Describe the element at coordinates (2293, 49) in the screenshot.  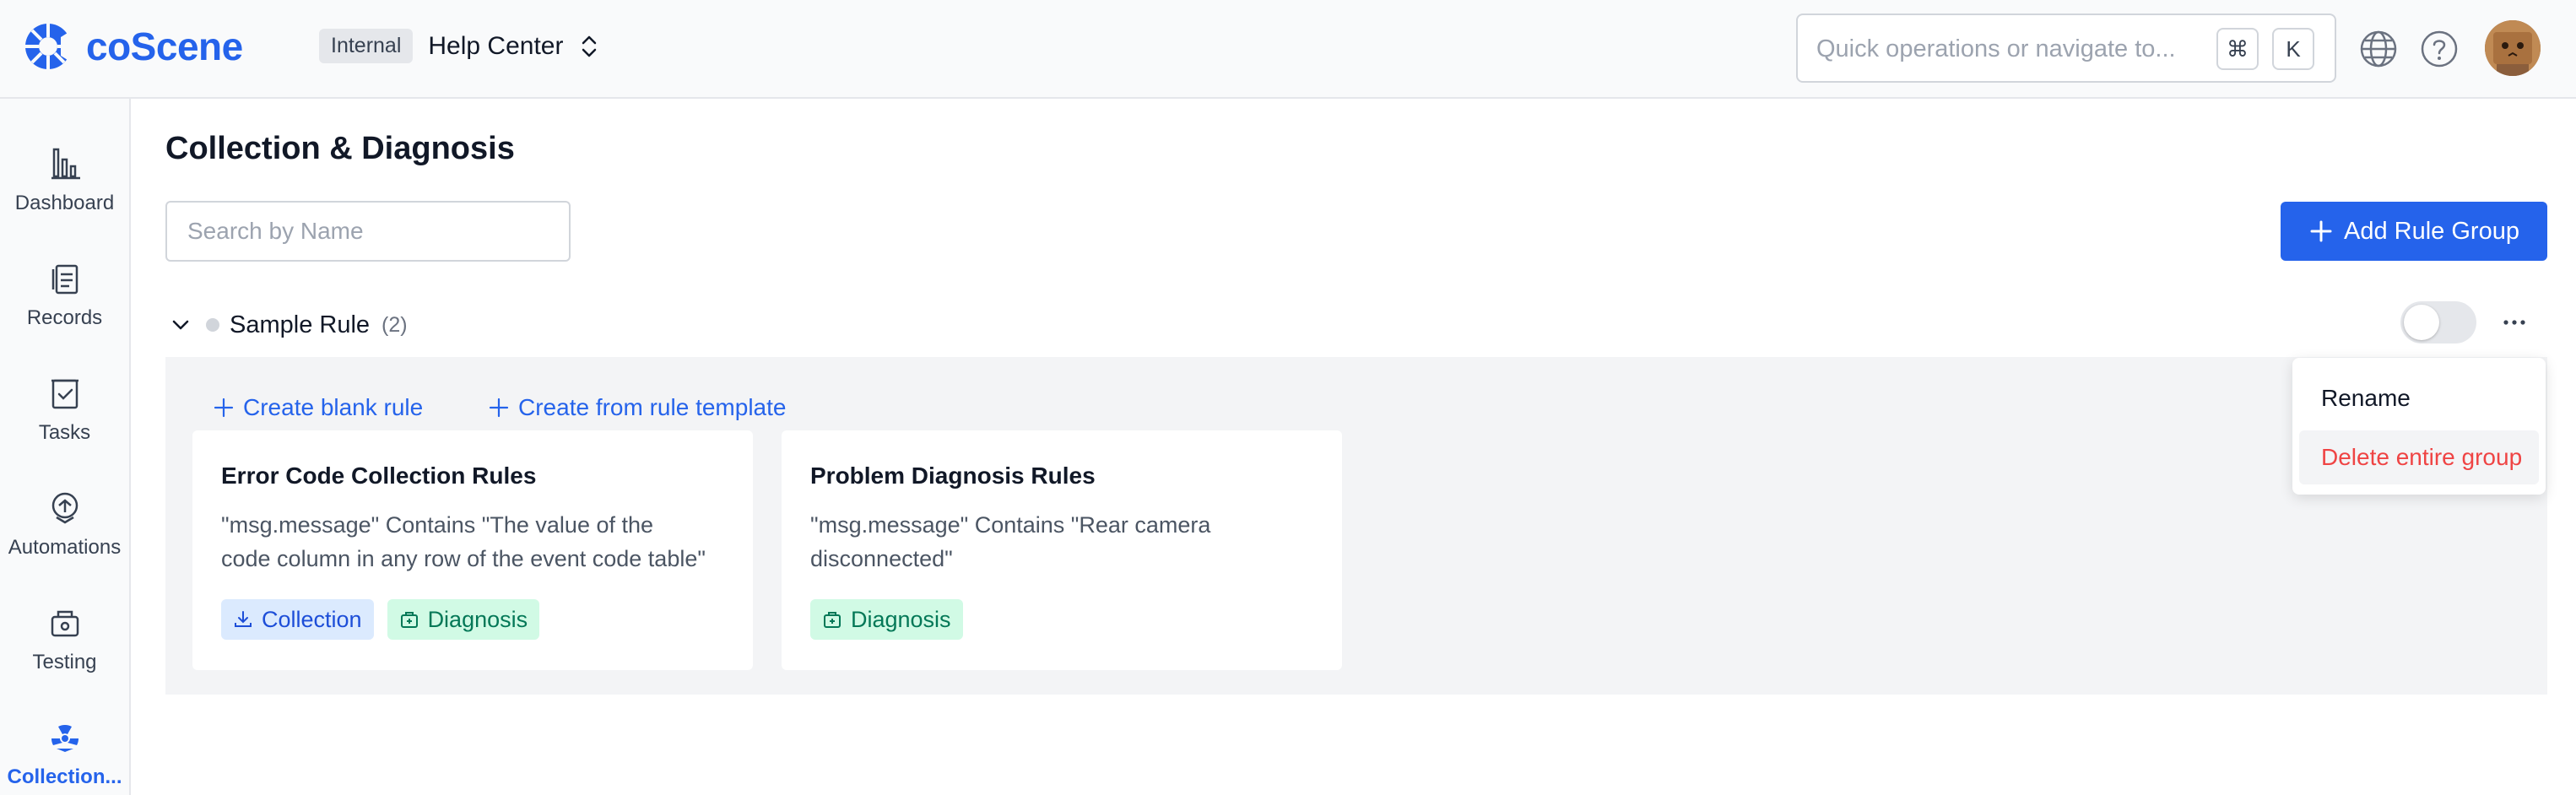
I see `shortcut-k-key: K` at that location.